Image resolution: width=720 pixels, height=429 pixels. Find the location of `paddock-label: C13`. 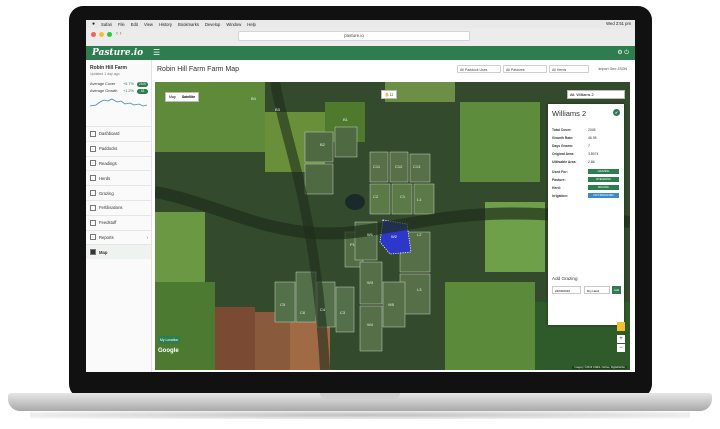

paddock-label: C13 is located at coordinates (417, 166).